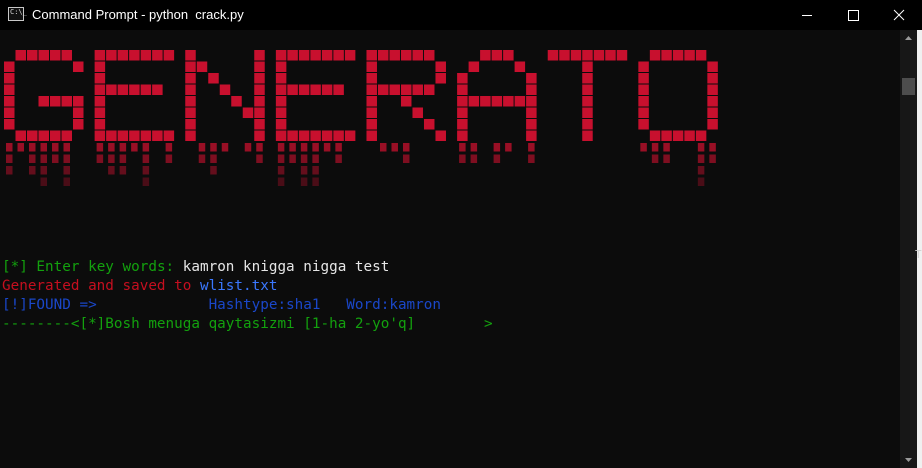 Image resolution: width=922 pixels, height=468 pixels. I want to click on maximize-button, so click(853, 15).